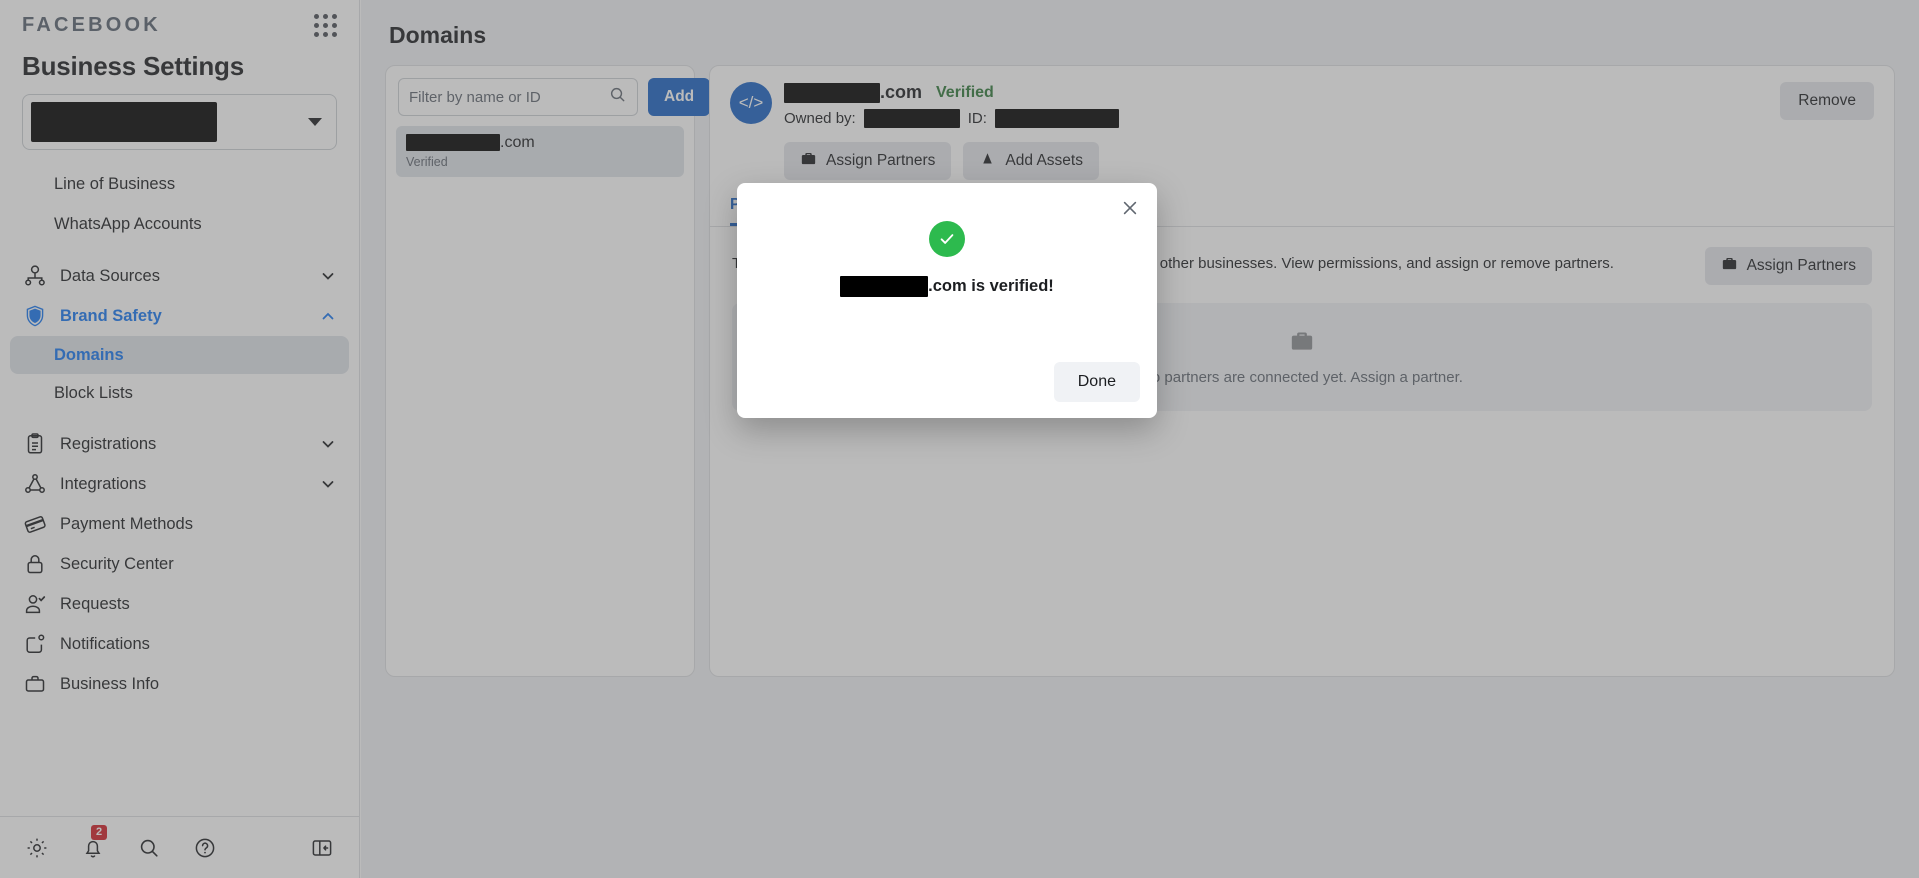 The image size is (1919, 878). What do you see at coordinates (328, 316) in the screenshot?
I see `chevron-up-icon` at bounding box center [328, 316].